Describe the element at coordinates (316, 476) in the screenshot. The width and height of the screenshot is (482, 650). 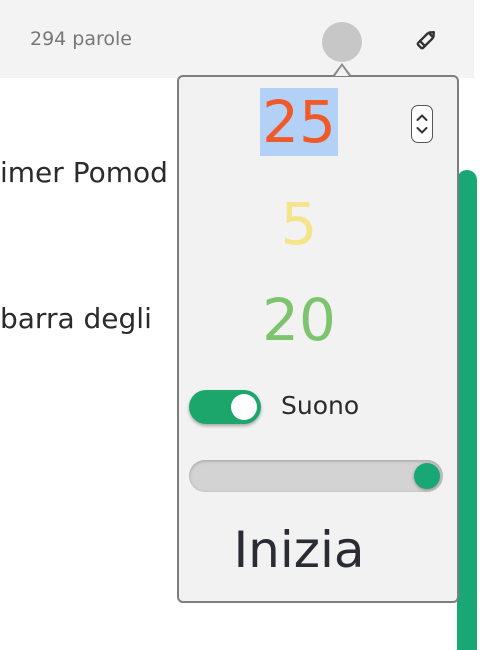
I see `volume-slider` at that location.